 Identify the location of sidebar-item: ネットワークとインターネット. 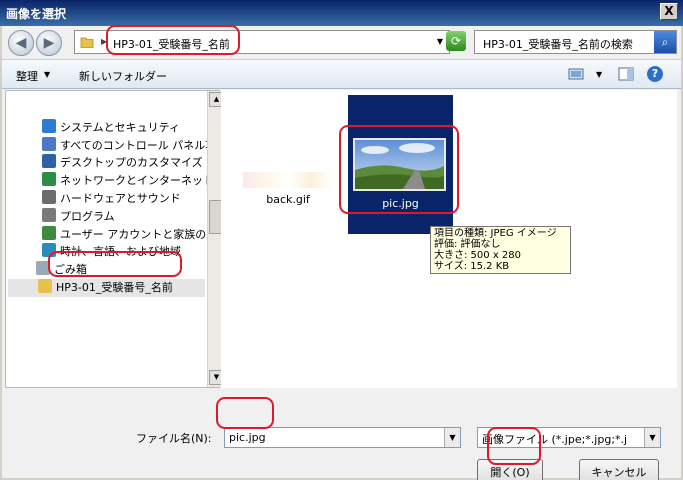
(126, 181).